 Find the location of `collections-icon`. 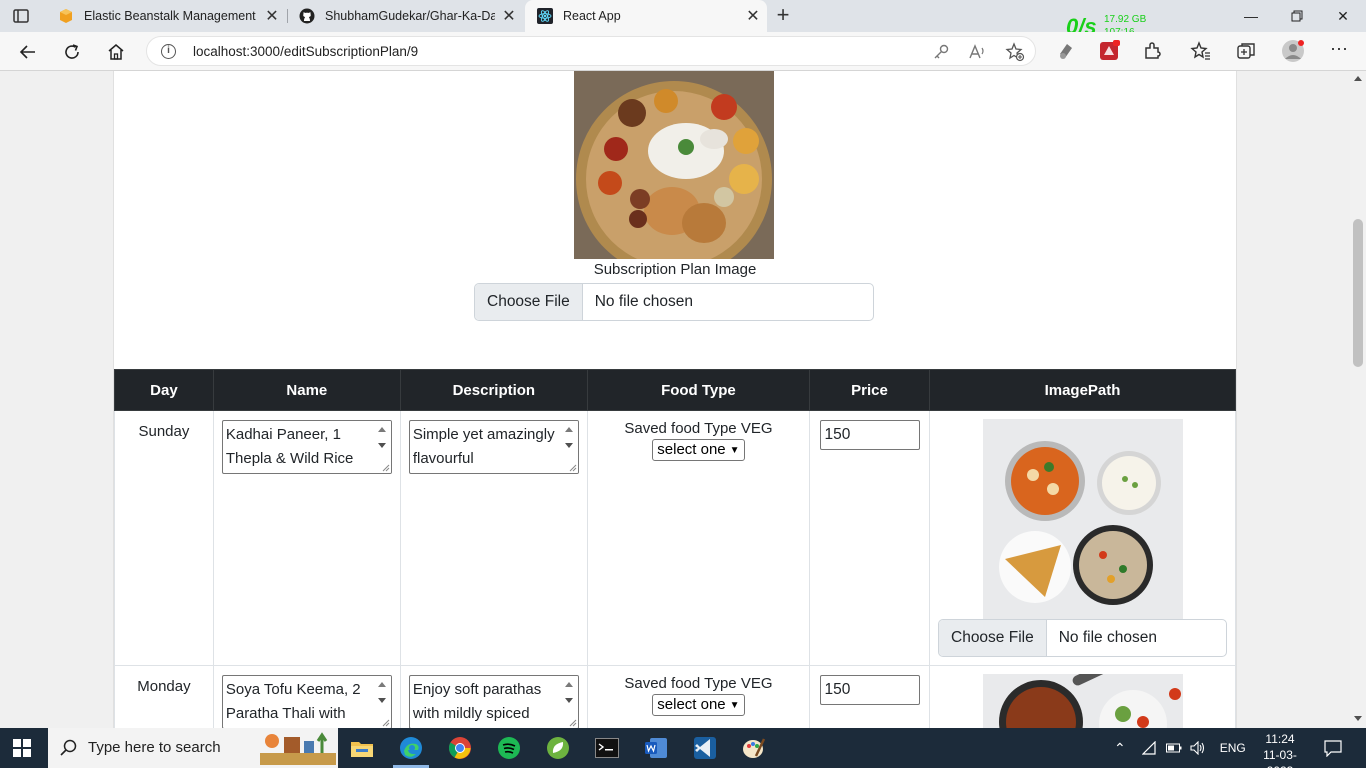

collections-icon is located at coordinates (1246, 51).